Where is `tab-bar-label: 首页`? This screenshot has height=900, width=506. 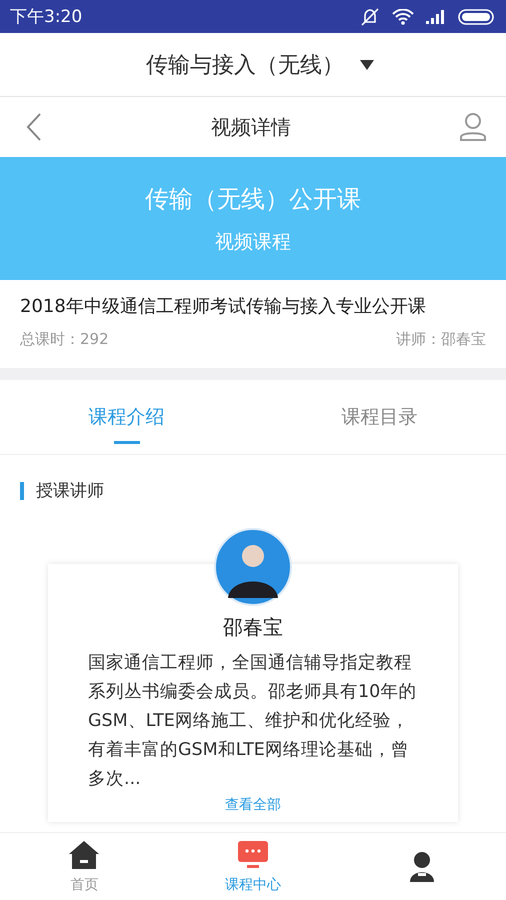 tab-bar-label: 首页 is located at coordinates (84, 885).